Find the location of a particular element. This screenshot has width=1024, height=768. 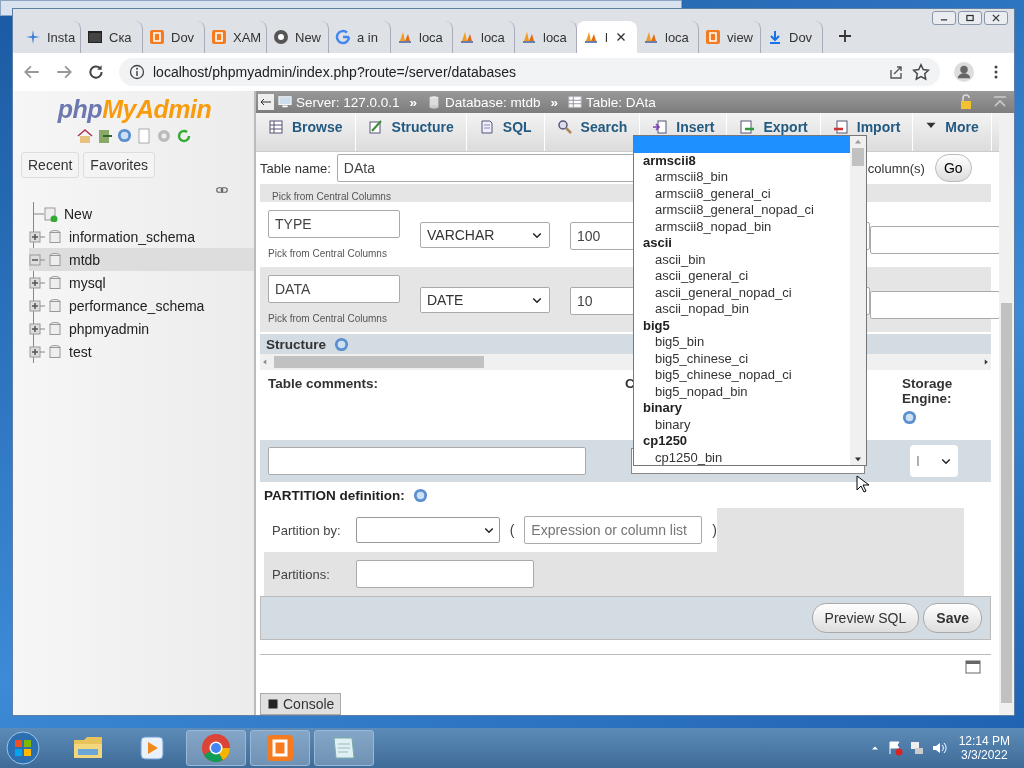

start-button-icon is located at coordinates (23, 748).